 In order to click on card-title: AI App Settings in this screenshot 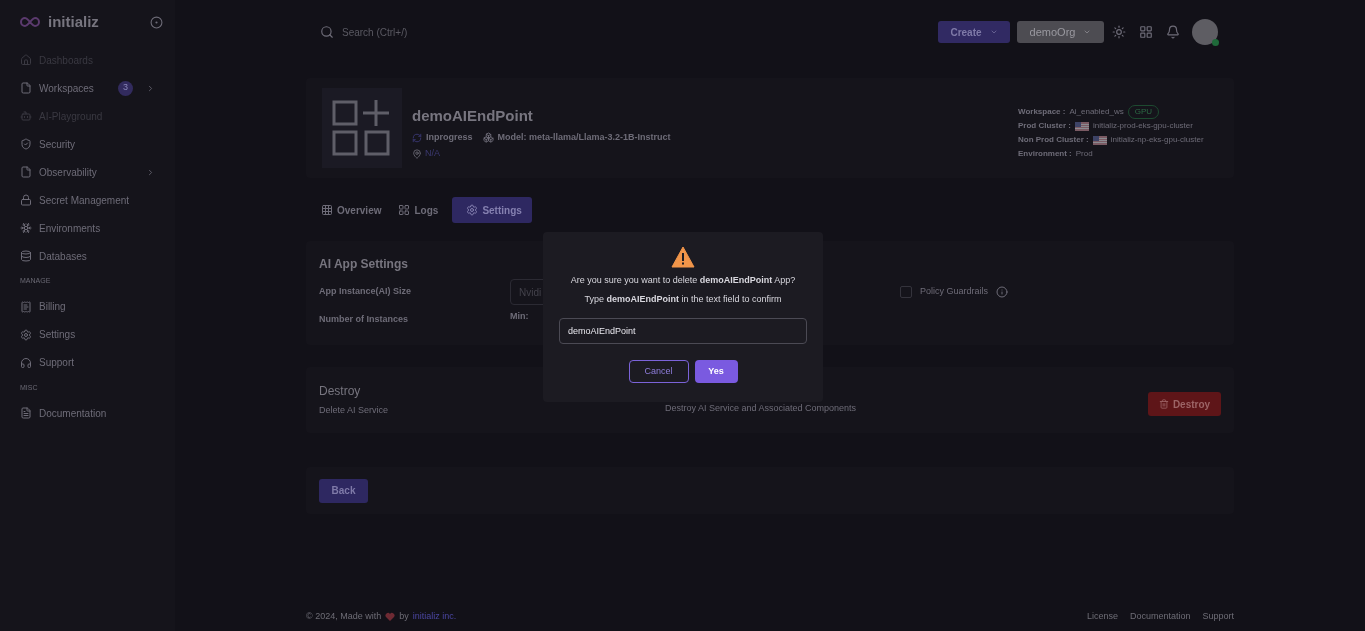, I will do `click(363, 264)`.